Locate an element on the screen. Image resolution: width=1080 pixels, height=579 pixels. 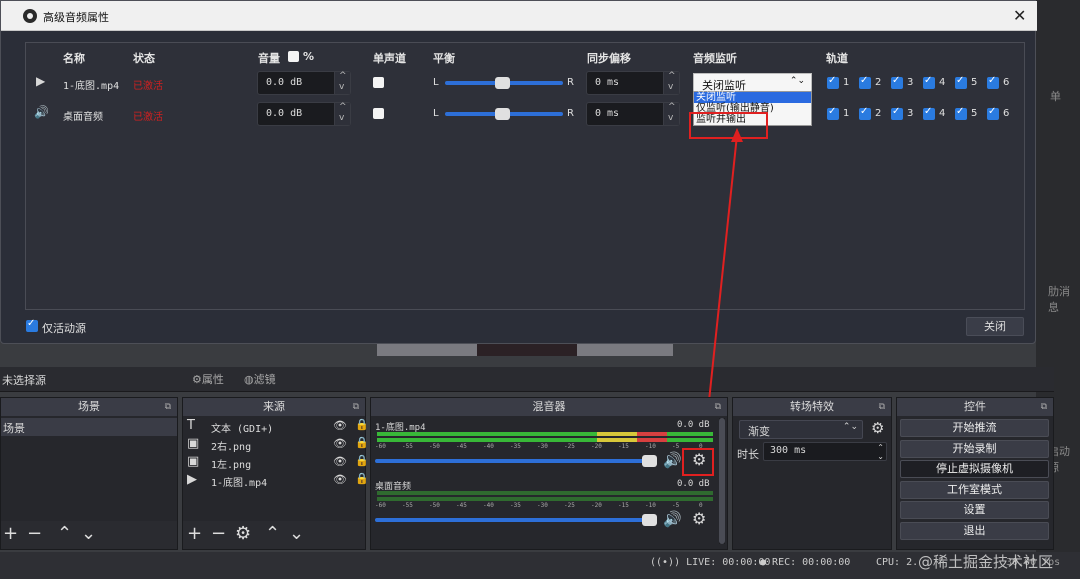
control-button: 开始推流 is located at coordinates (974, 428).